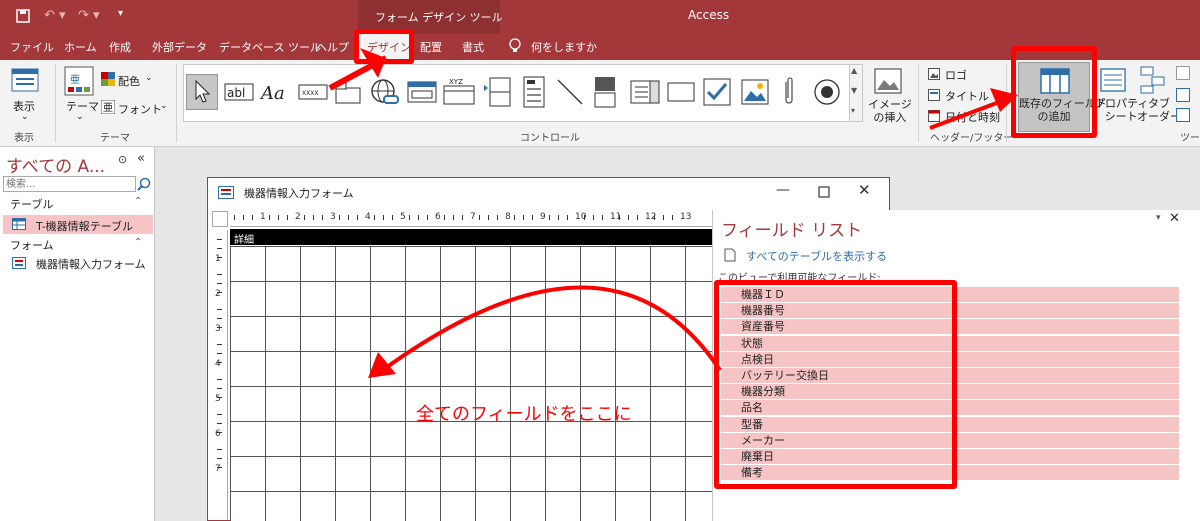 This screenshot has height=521, width=1200. I want to click on curved-arrow, so click(550, 329).